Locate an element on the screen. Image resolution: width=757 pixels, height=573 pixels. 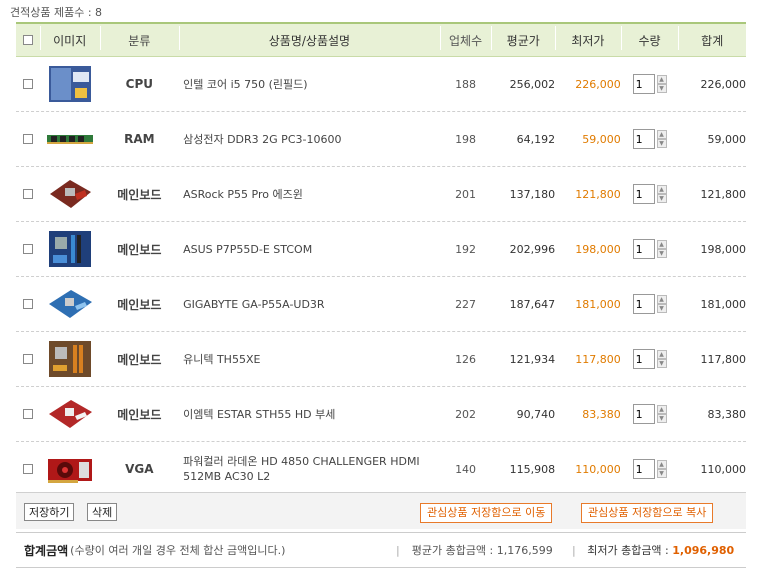
select-all-checkbox is located at coordinates (27, 40).